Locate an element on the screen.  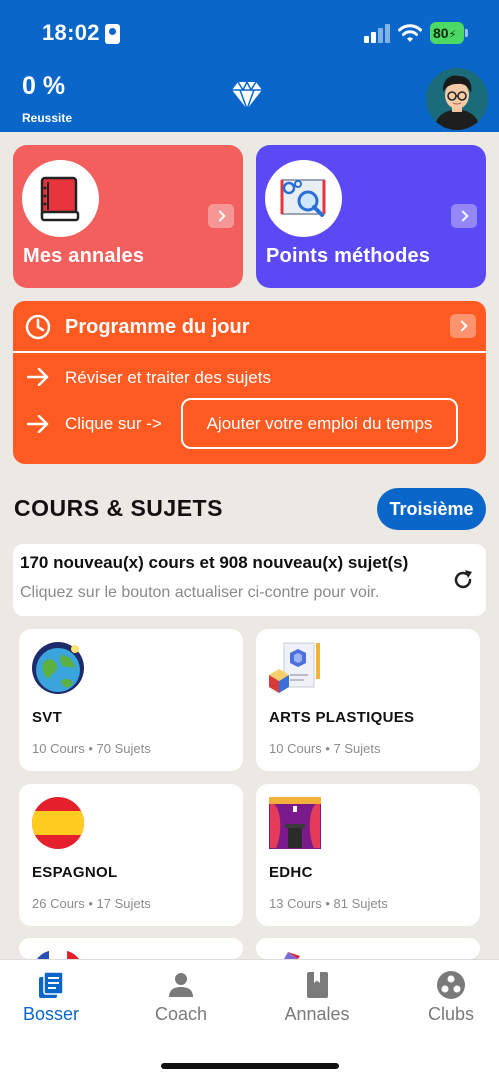
success-label: Reussite is located at coordinates (47, 118).